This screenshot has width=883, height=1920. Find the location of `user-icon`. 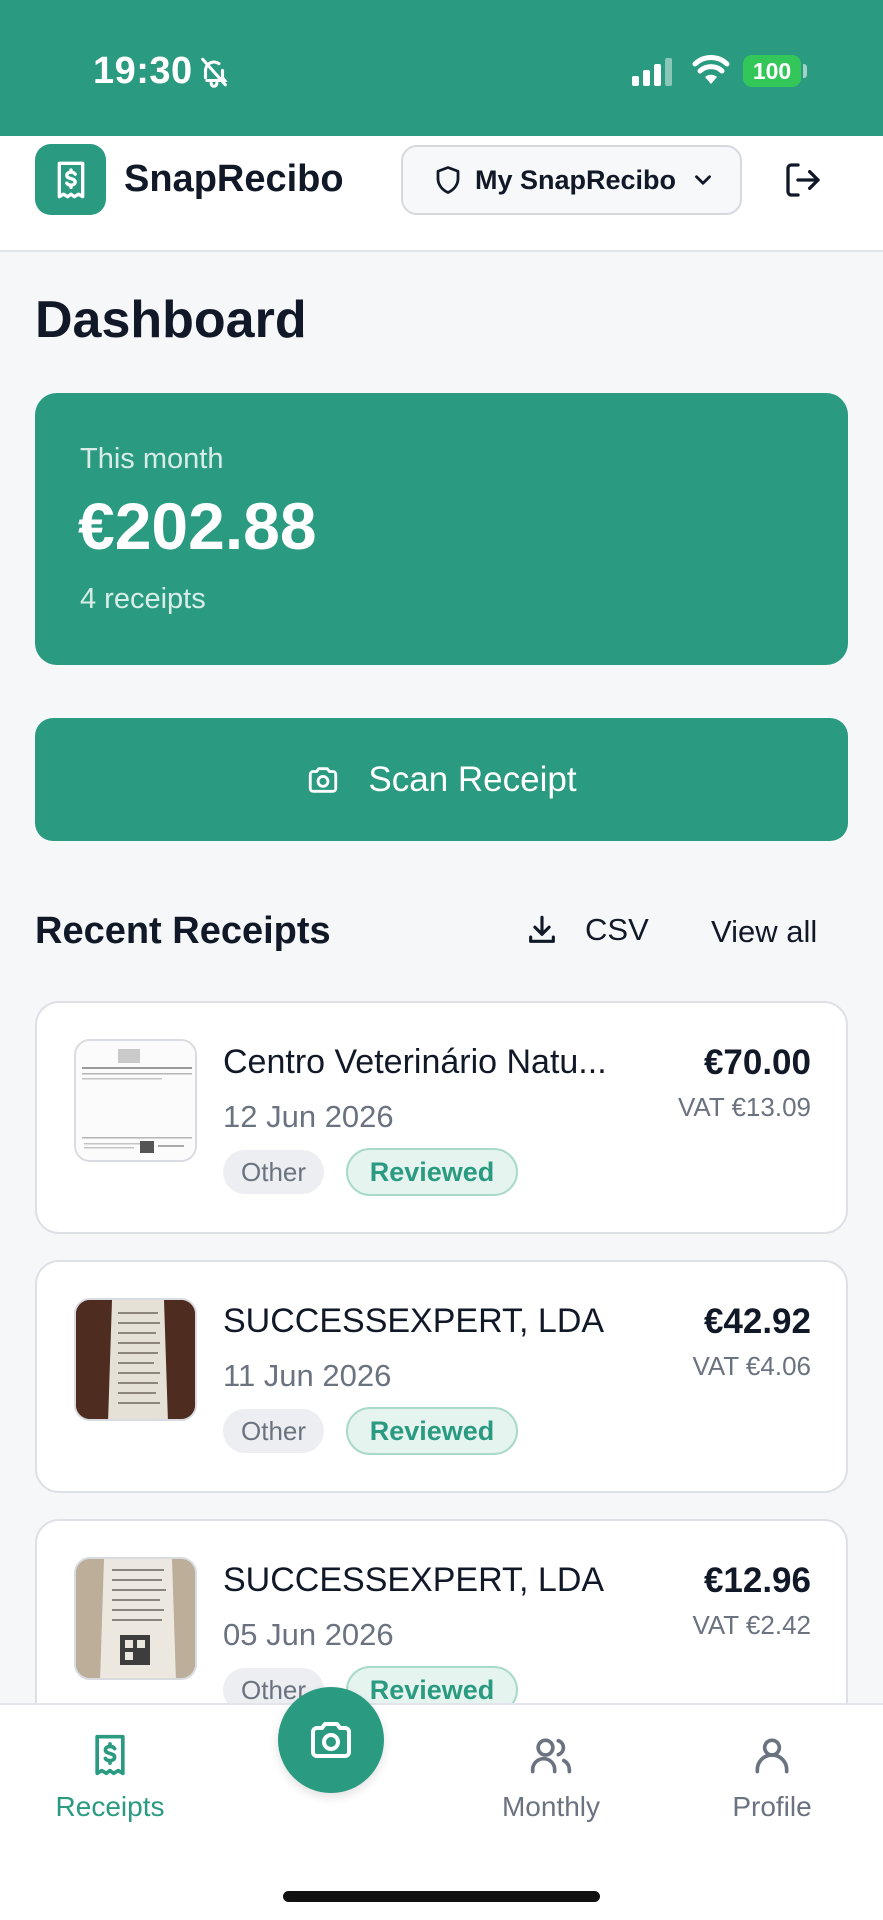

user-icon is located at coordinates (772, 1756).